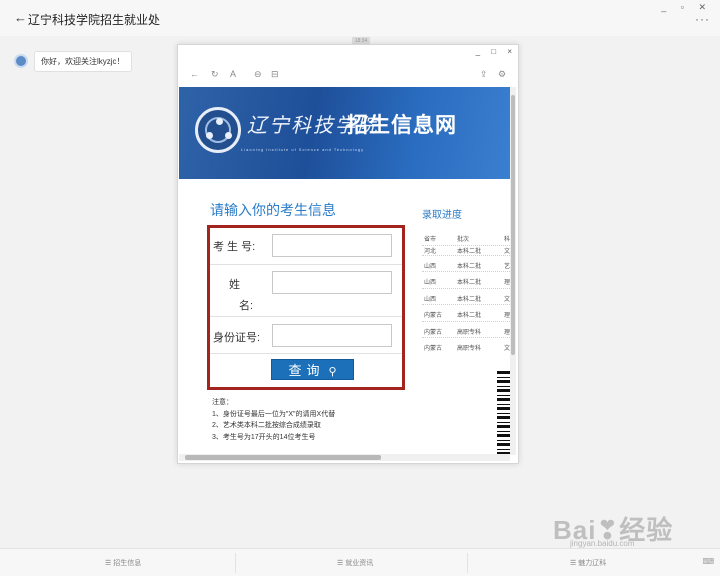 The image size is (720, 576). Describe the element at coordinates (332, 335) in the screenshot. I see `id-no-input` at that location.